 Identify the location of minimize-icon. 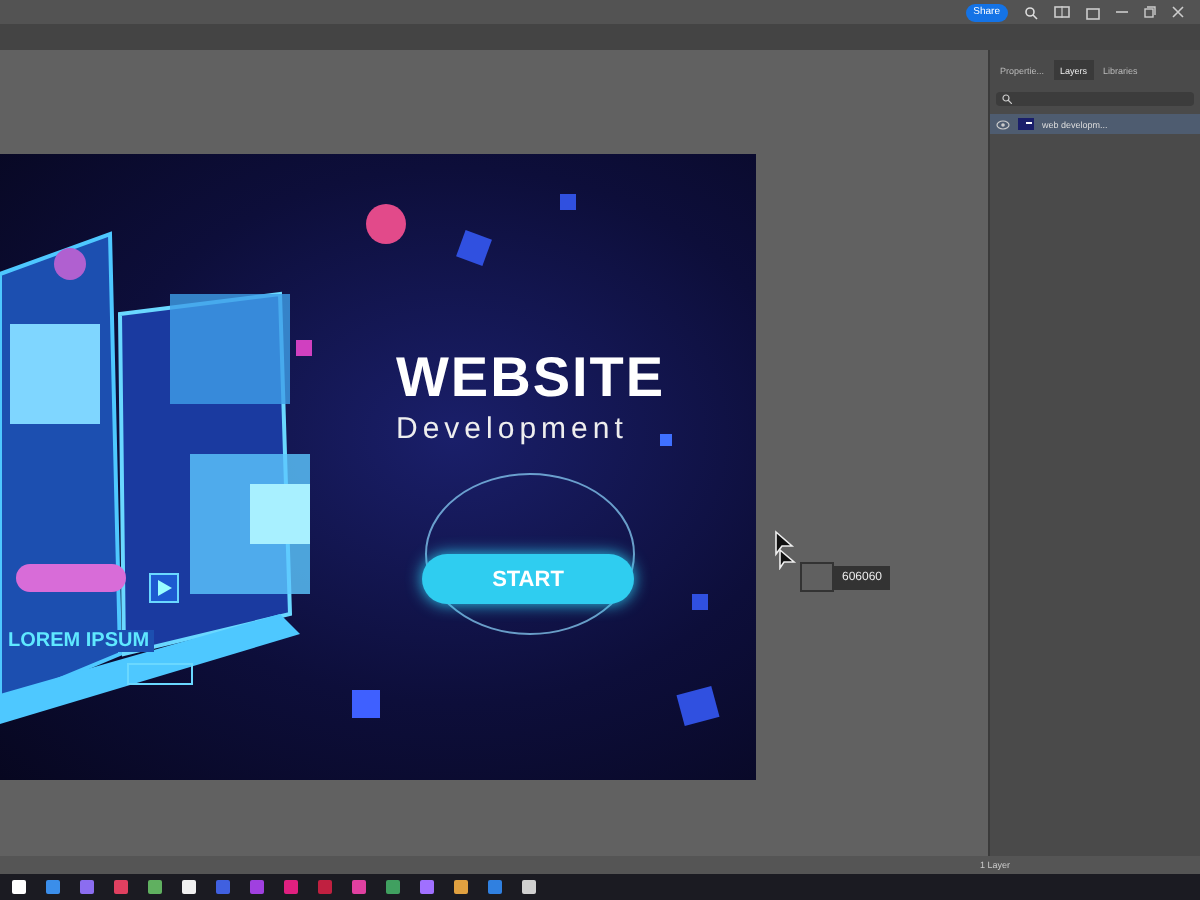
(1122, 12).